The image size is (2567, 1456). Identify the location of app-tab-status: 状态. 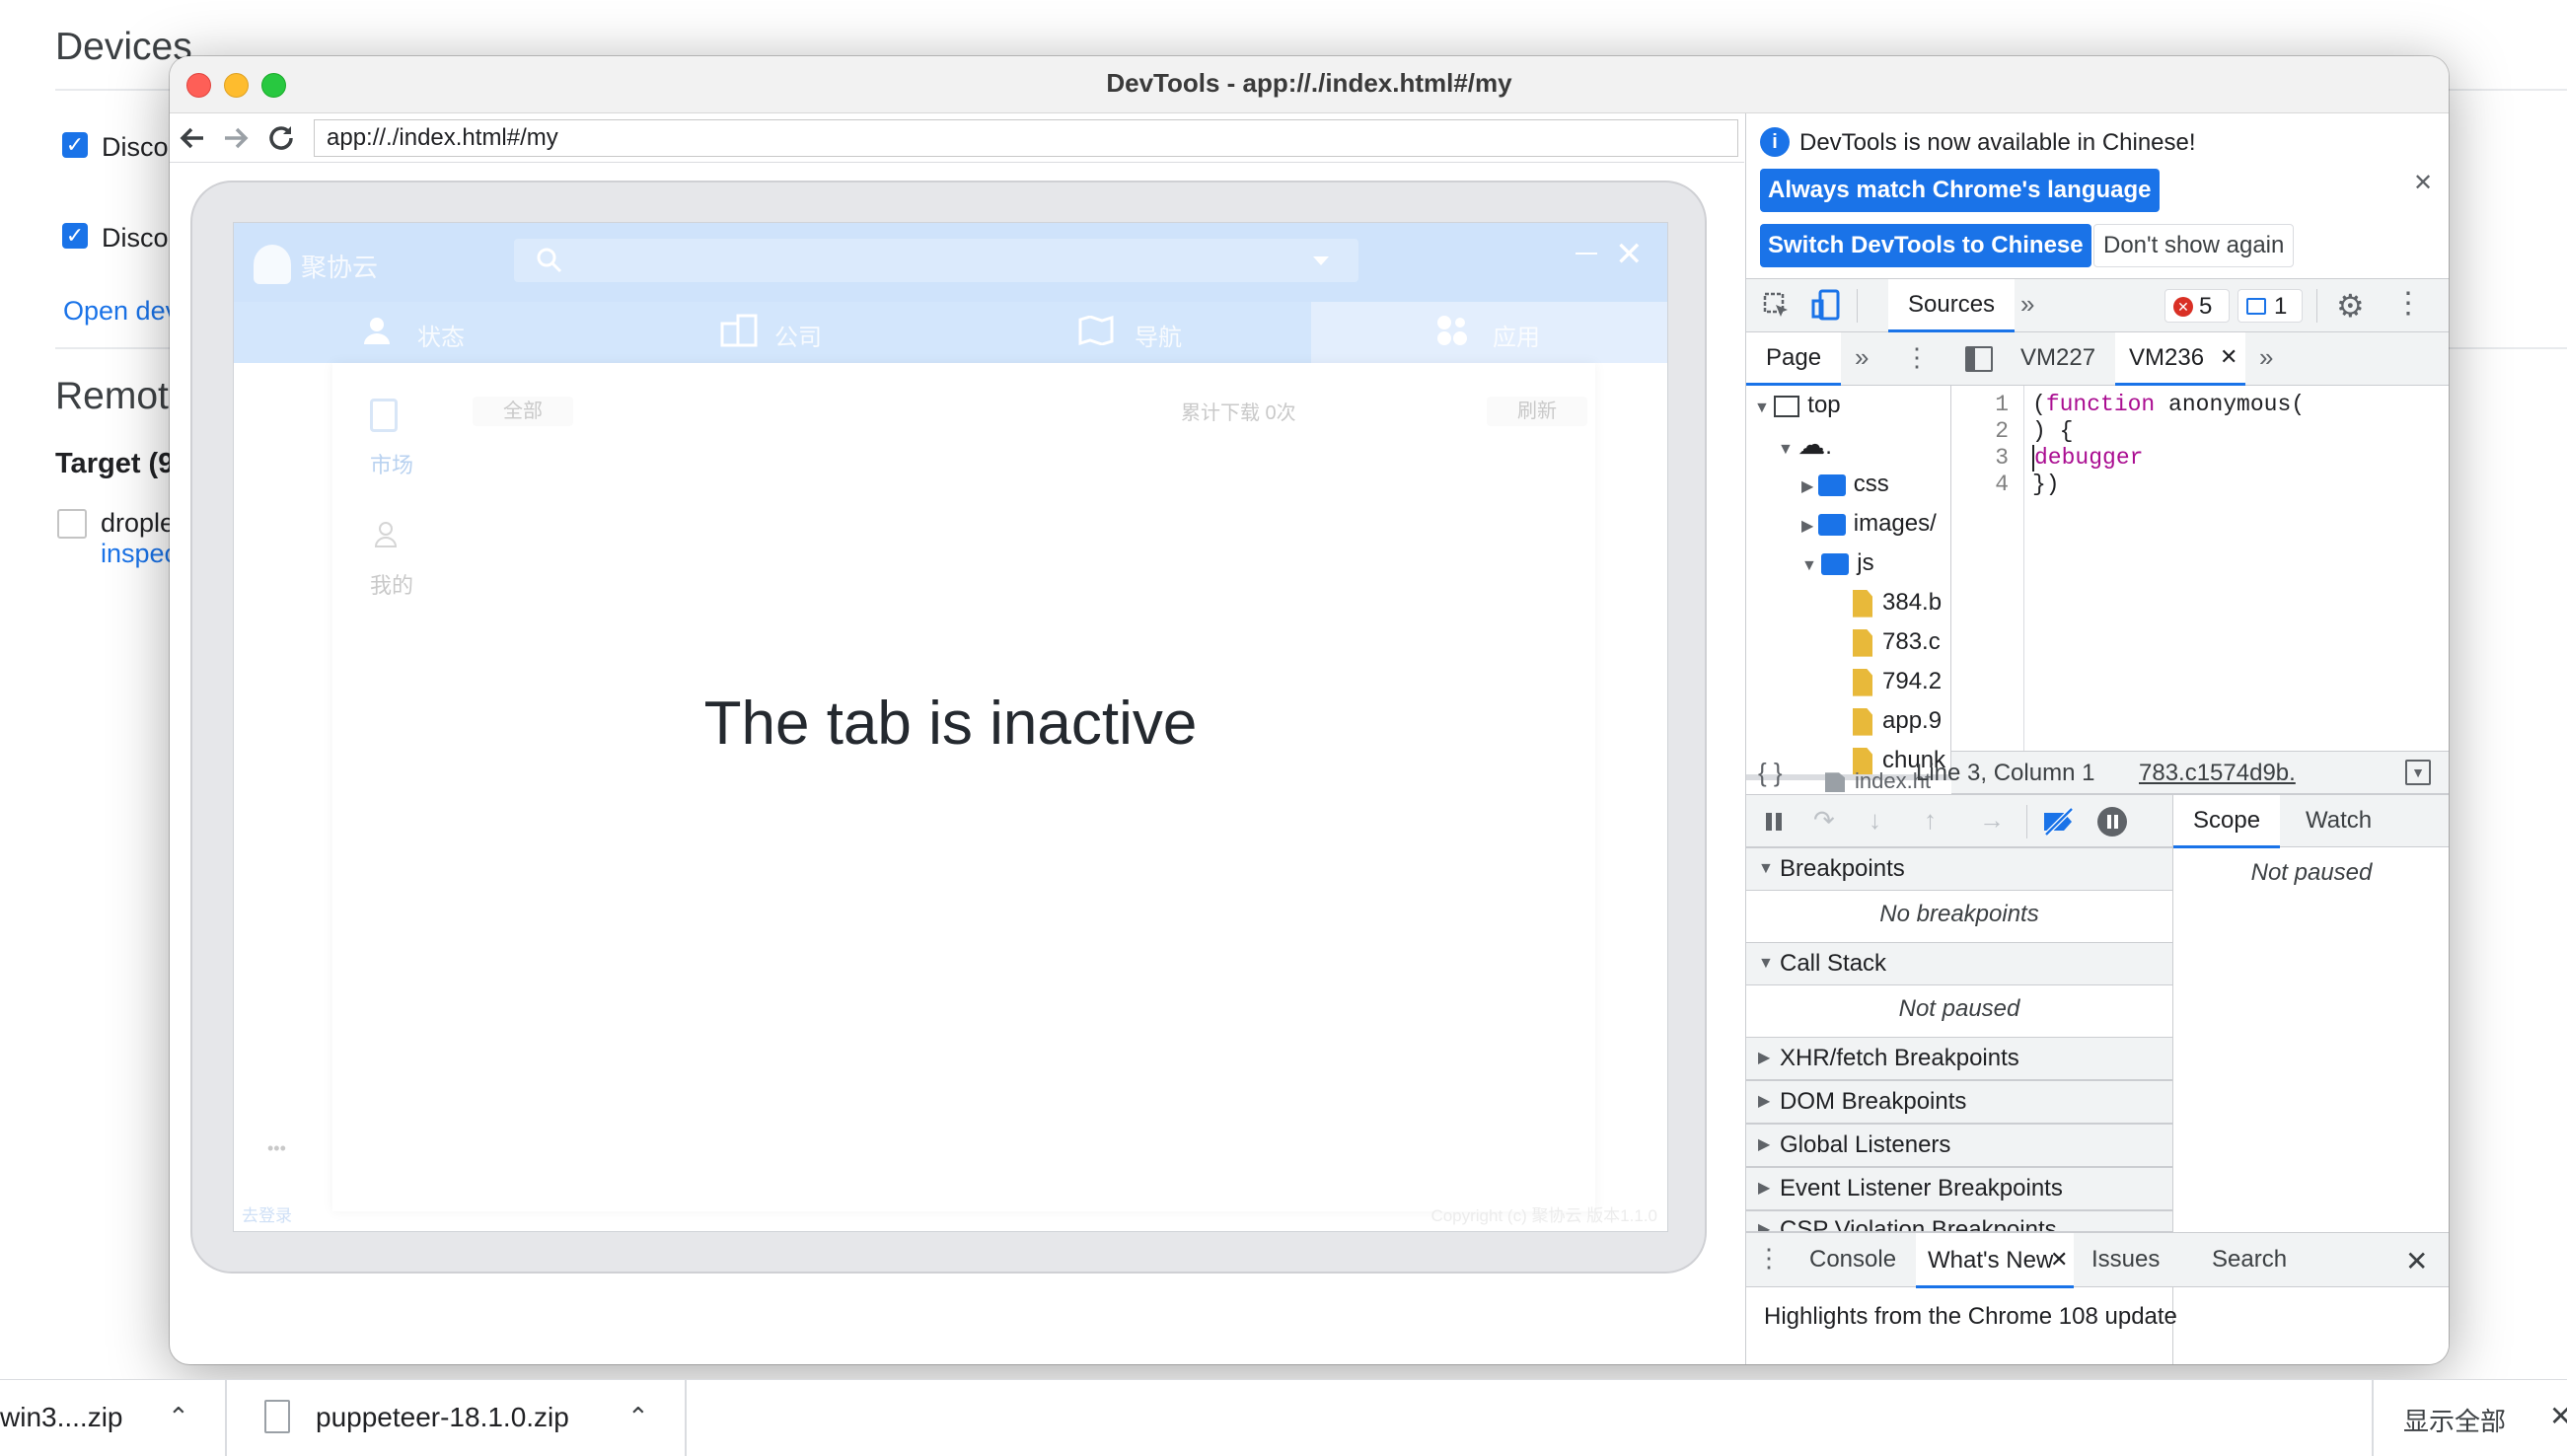
(441, 335).